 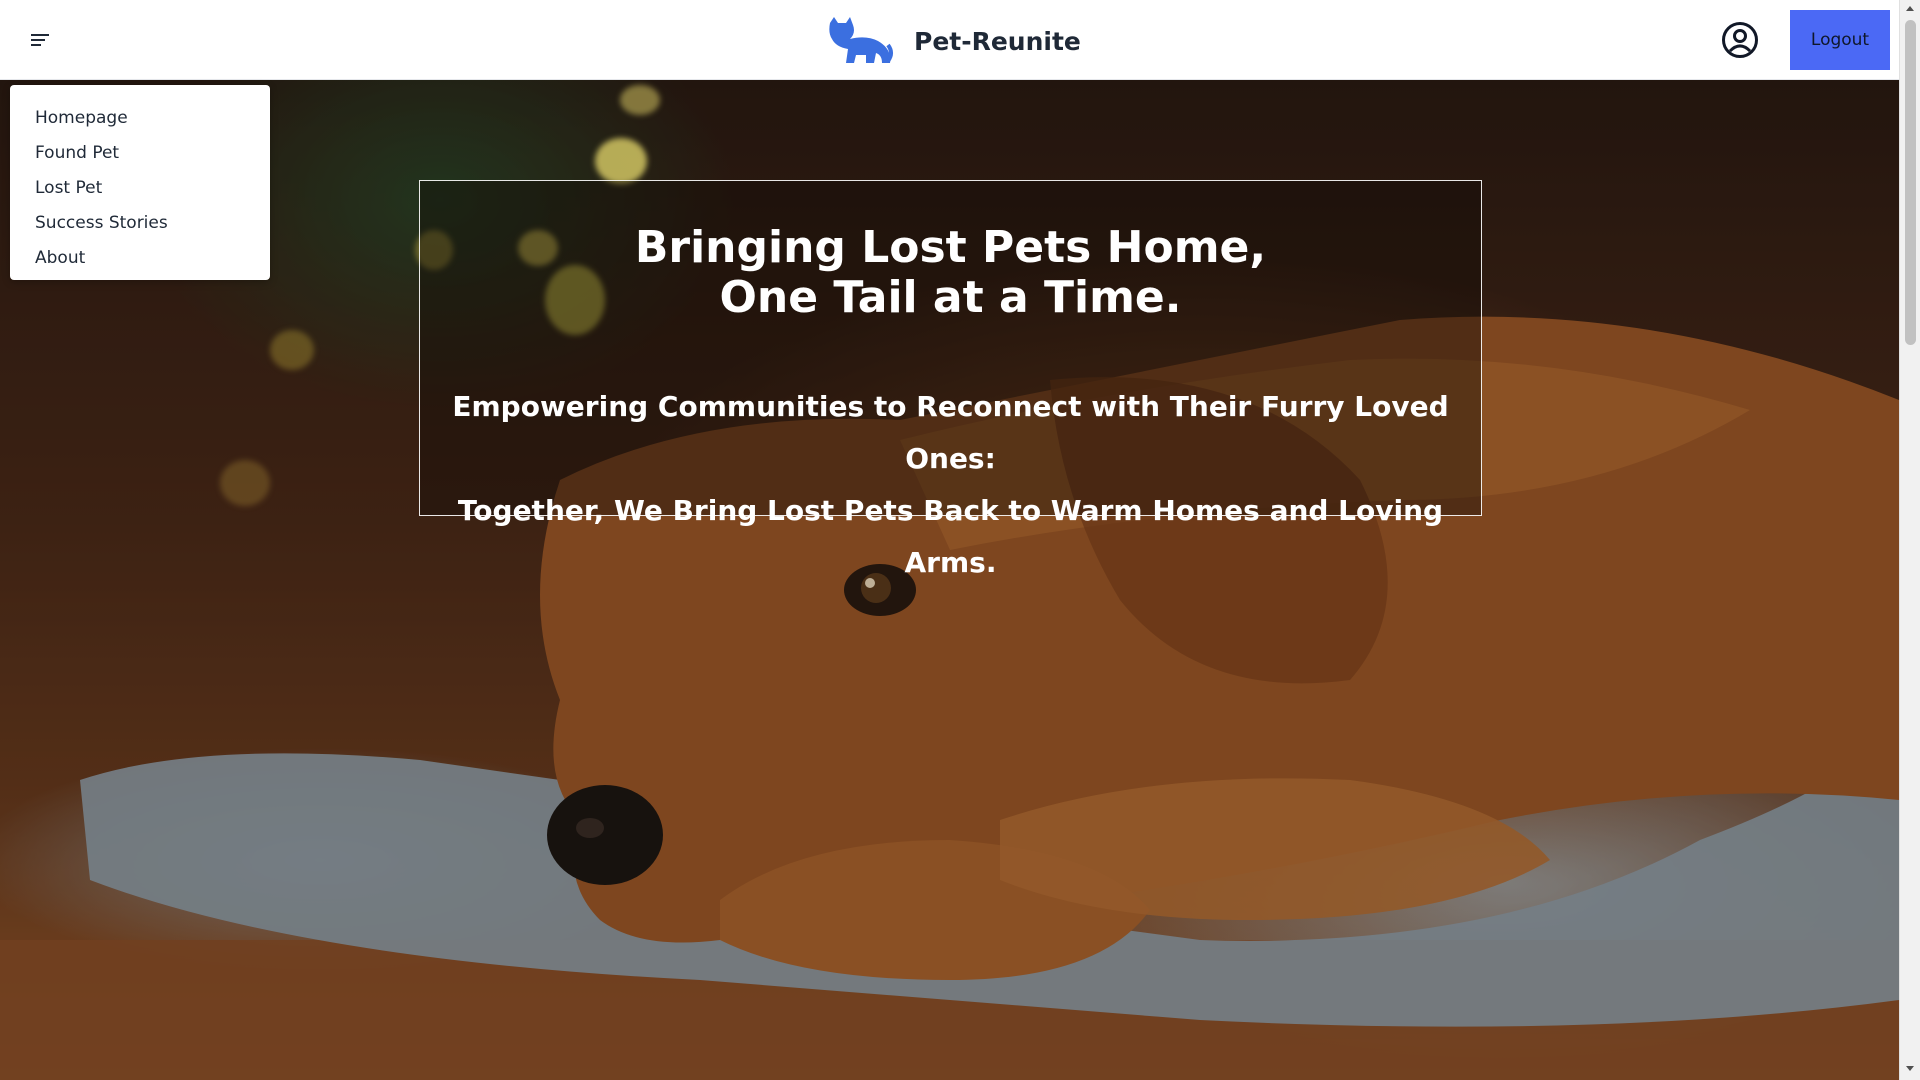 I want to click on brand-name: Pet-Reunite, so click(x=997, y=41).